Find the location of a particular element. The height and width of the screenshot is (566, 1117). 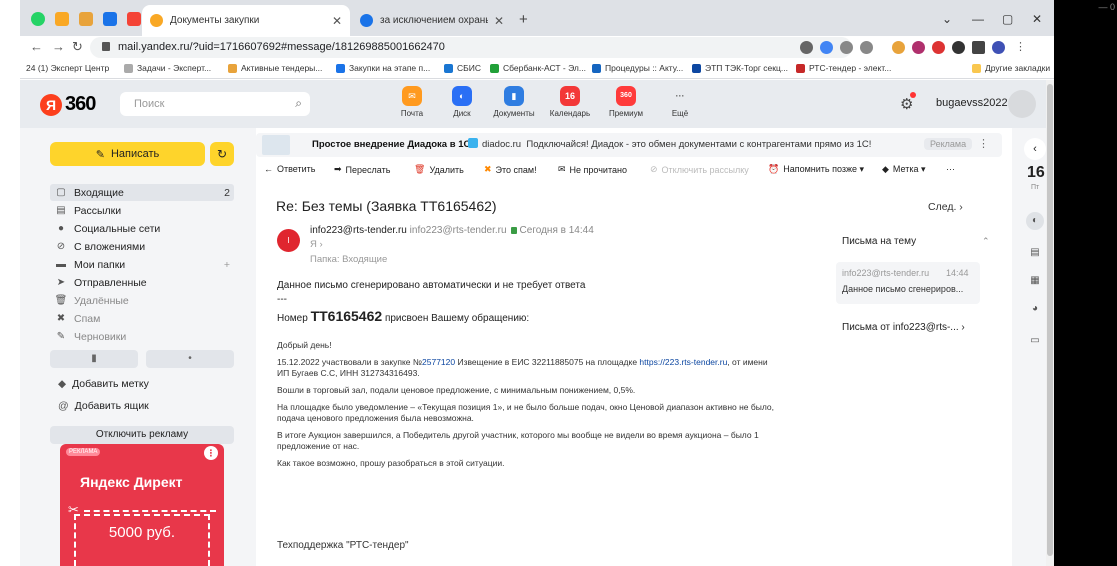

location-icon is located at coordinates (806, 47).